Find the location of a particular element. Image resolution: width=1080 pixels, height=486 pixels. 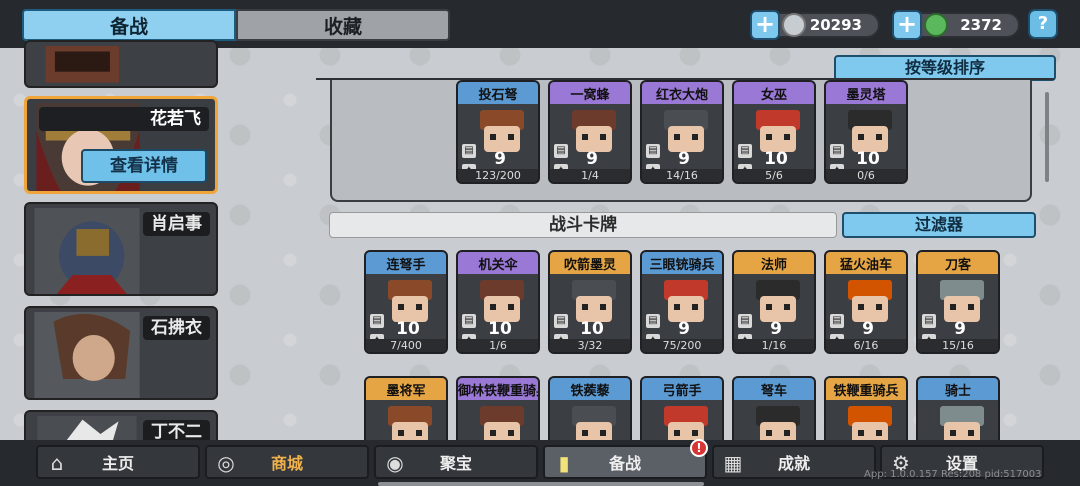

view-details-button: 查看详情 is located at coordinates (144, 166).